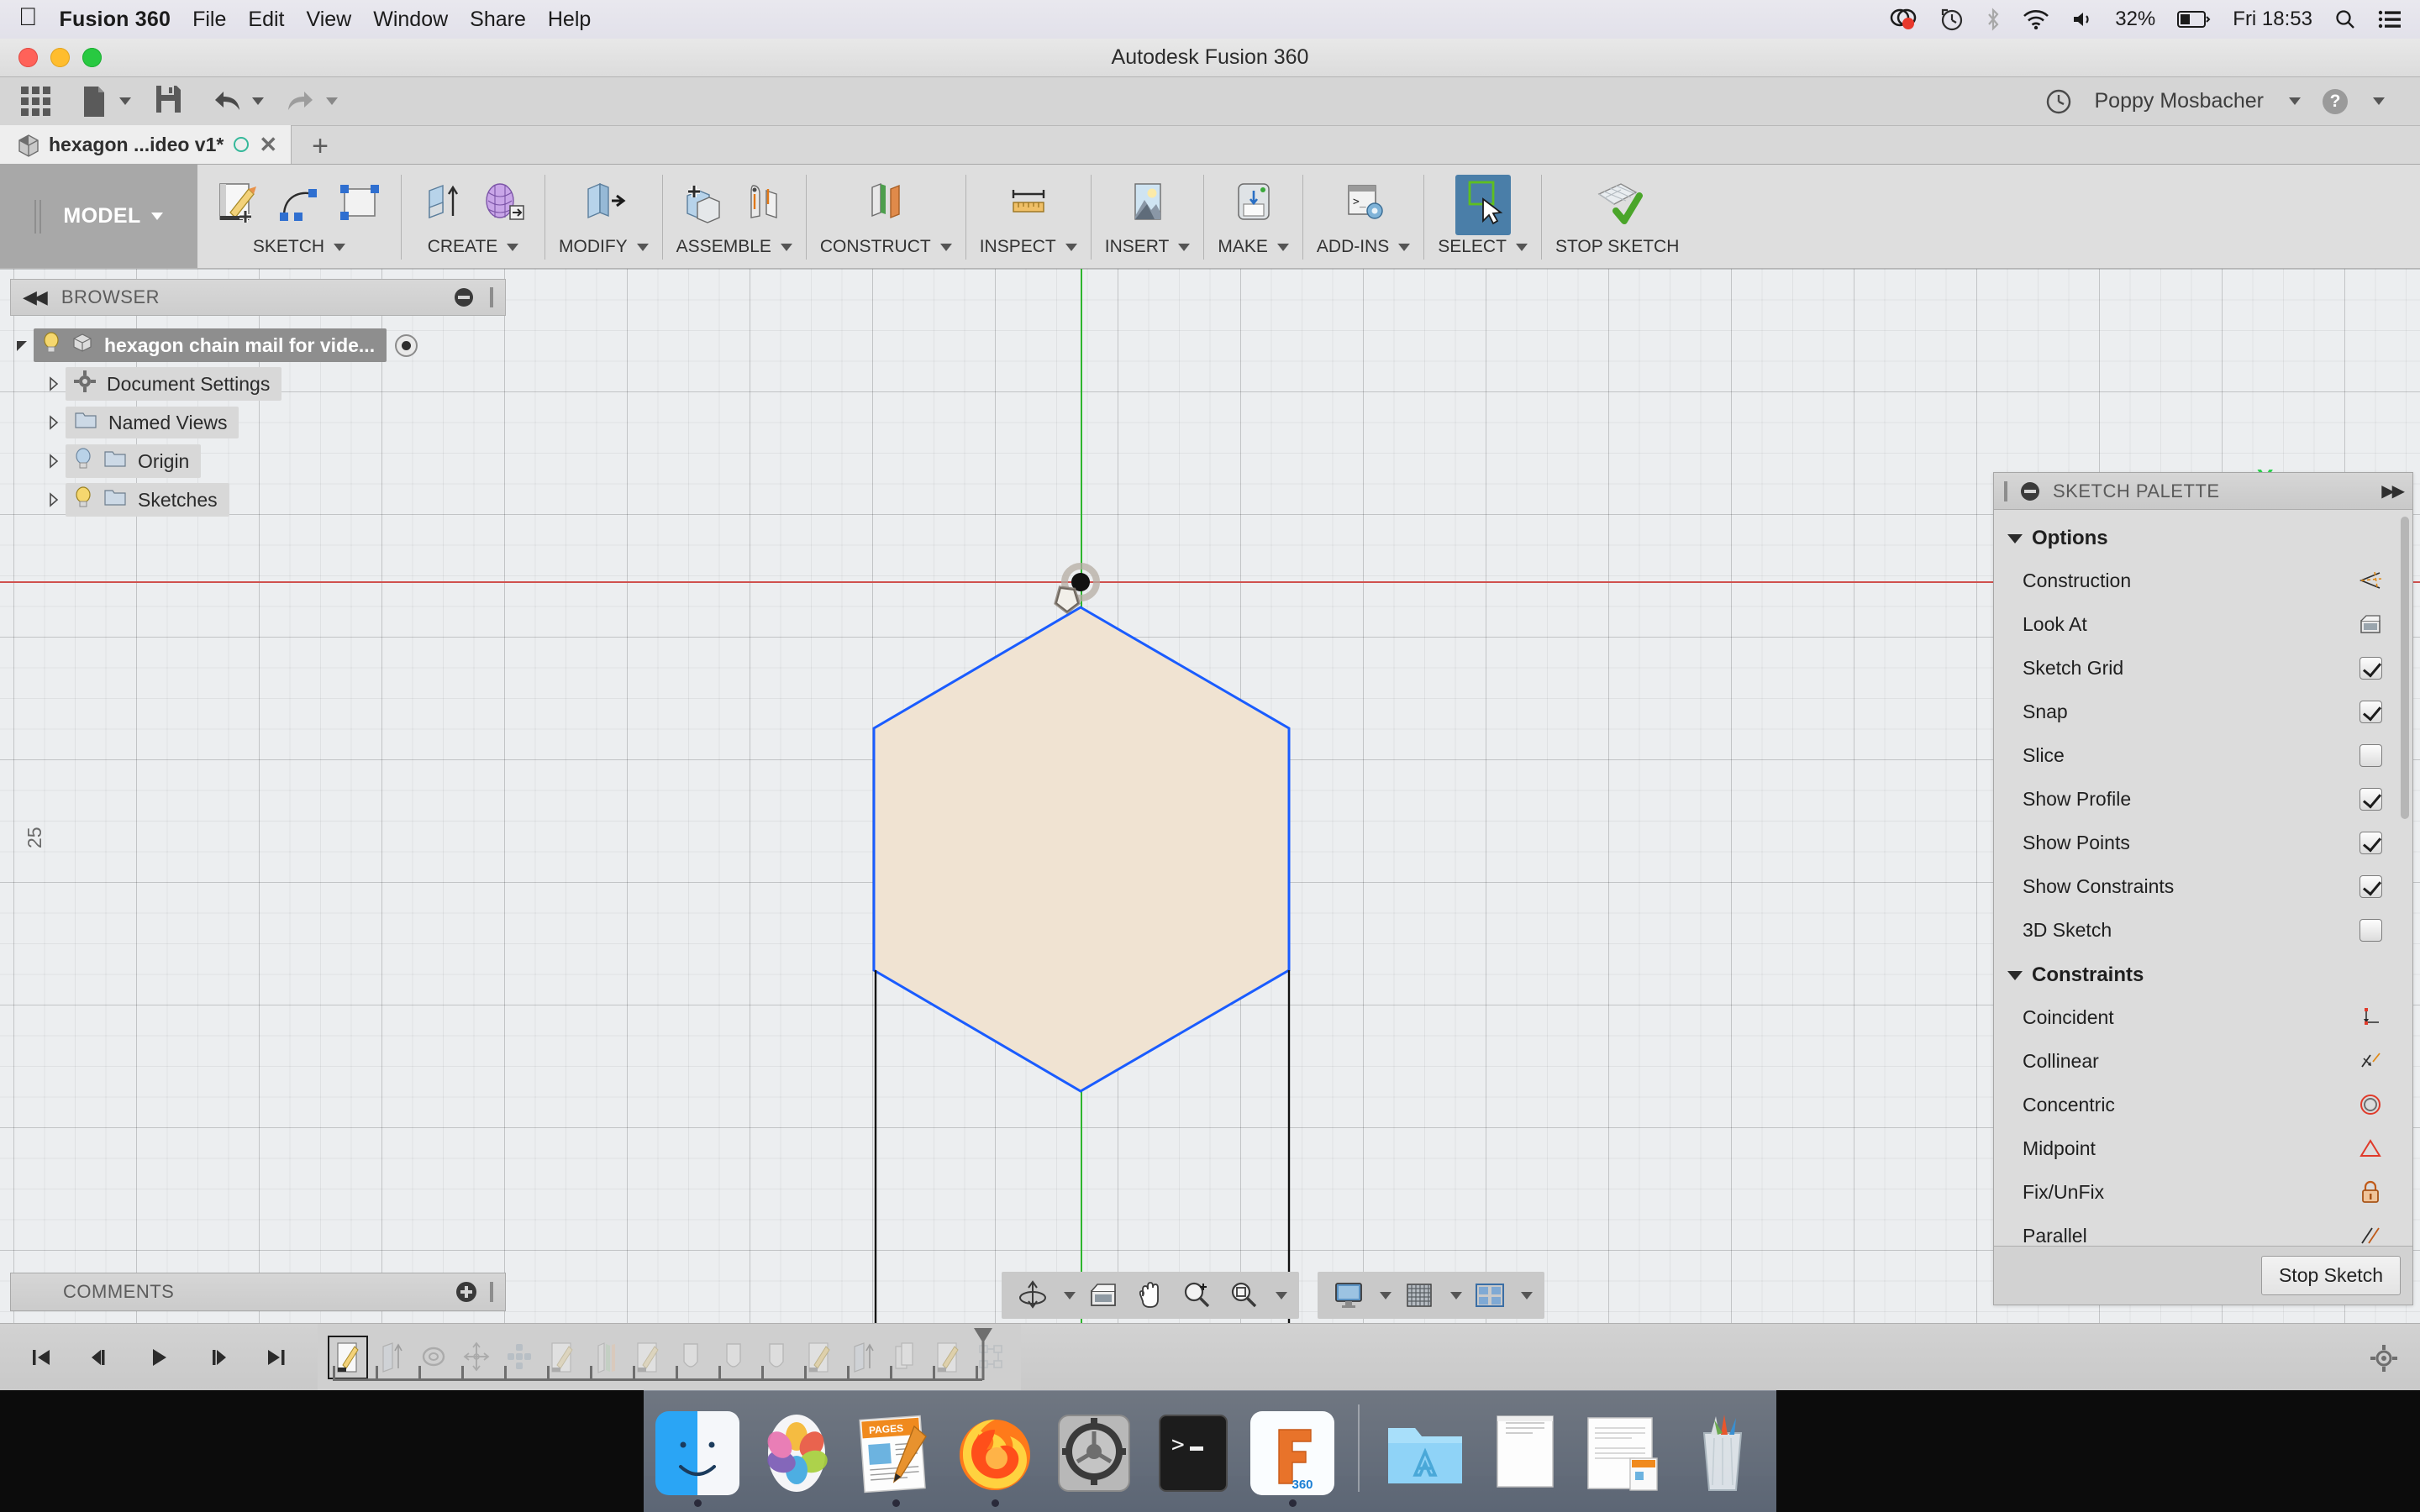 The width and height of the screenshot is (2420, 1512). Describe the element at coordinates (35, 101) in the screenshot. I see `show-data-panel-button` at that location.